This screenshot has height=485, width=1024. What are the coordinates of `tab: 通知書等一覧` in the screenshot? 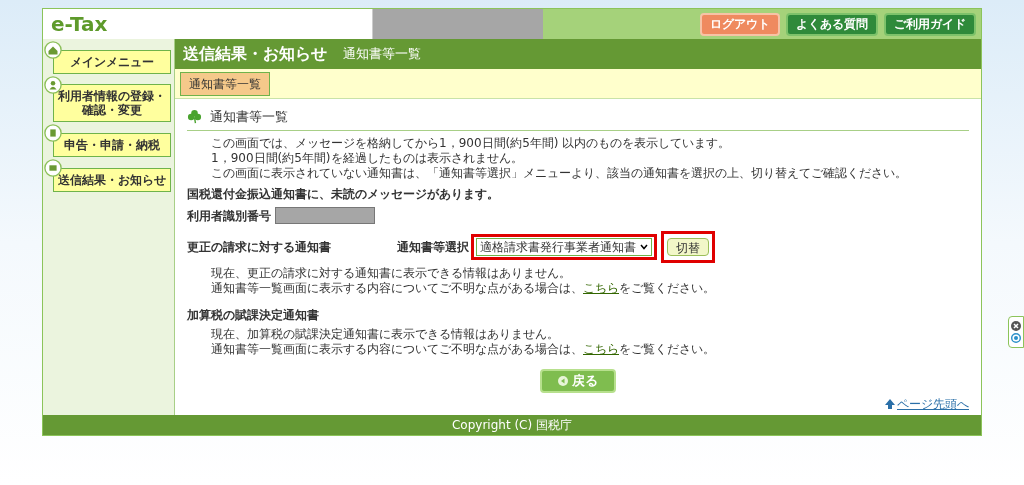 It's located at (225, 83).